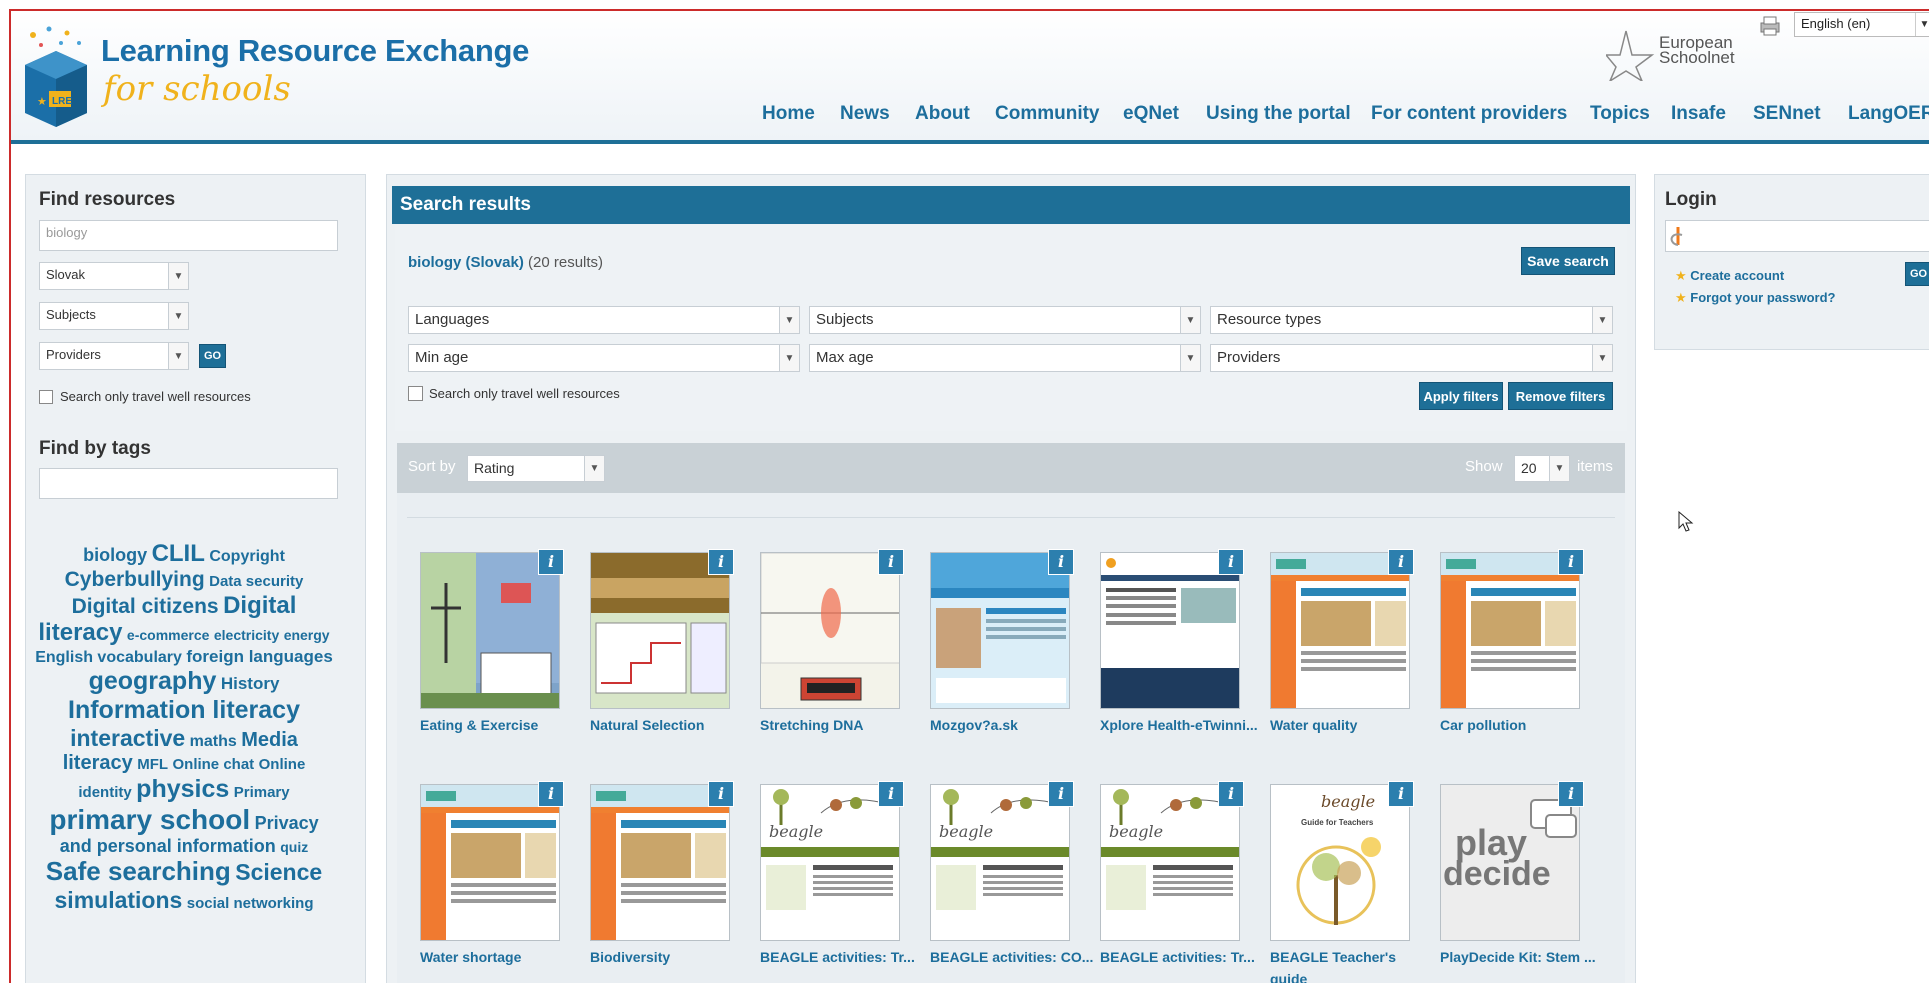  I want to click on subjects-dropdown: Subjects ▼, so click(114, 316).